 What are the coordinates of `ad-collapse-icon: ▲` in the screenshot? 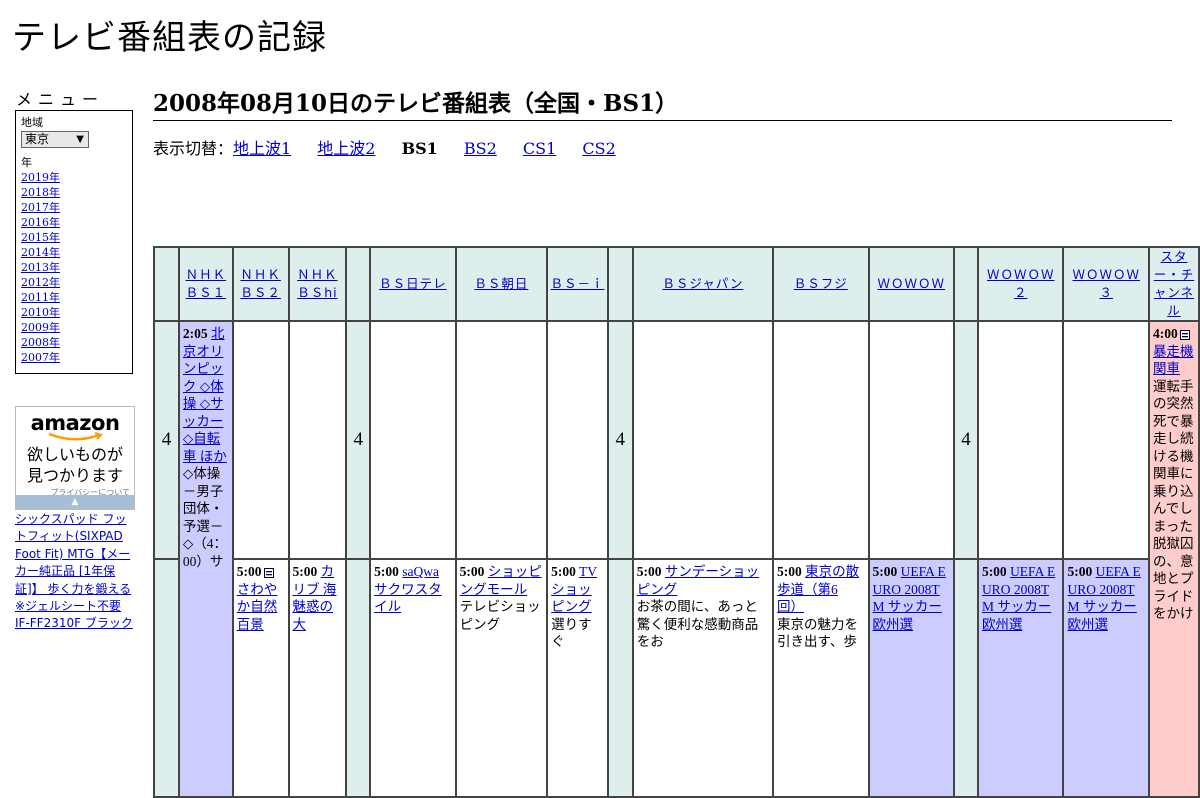 It's located at (75, 502).